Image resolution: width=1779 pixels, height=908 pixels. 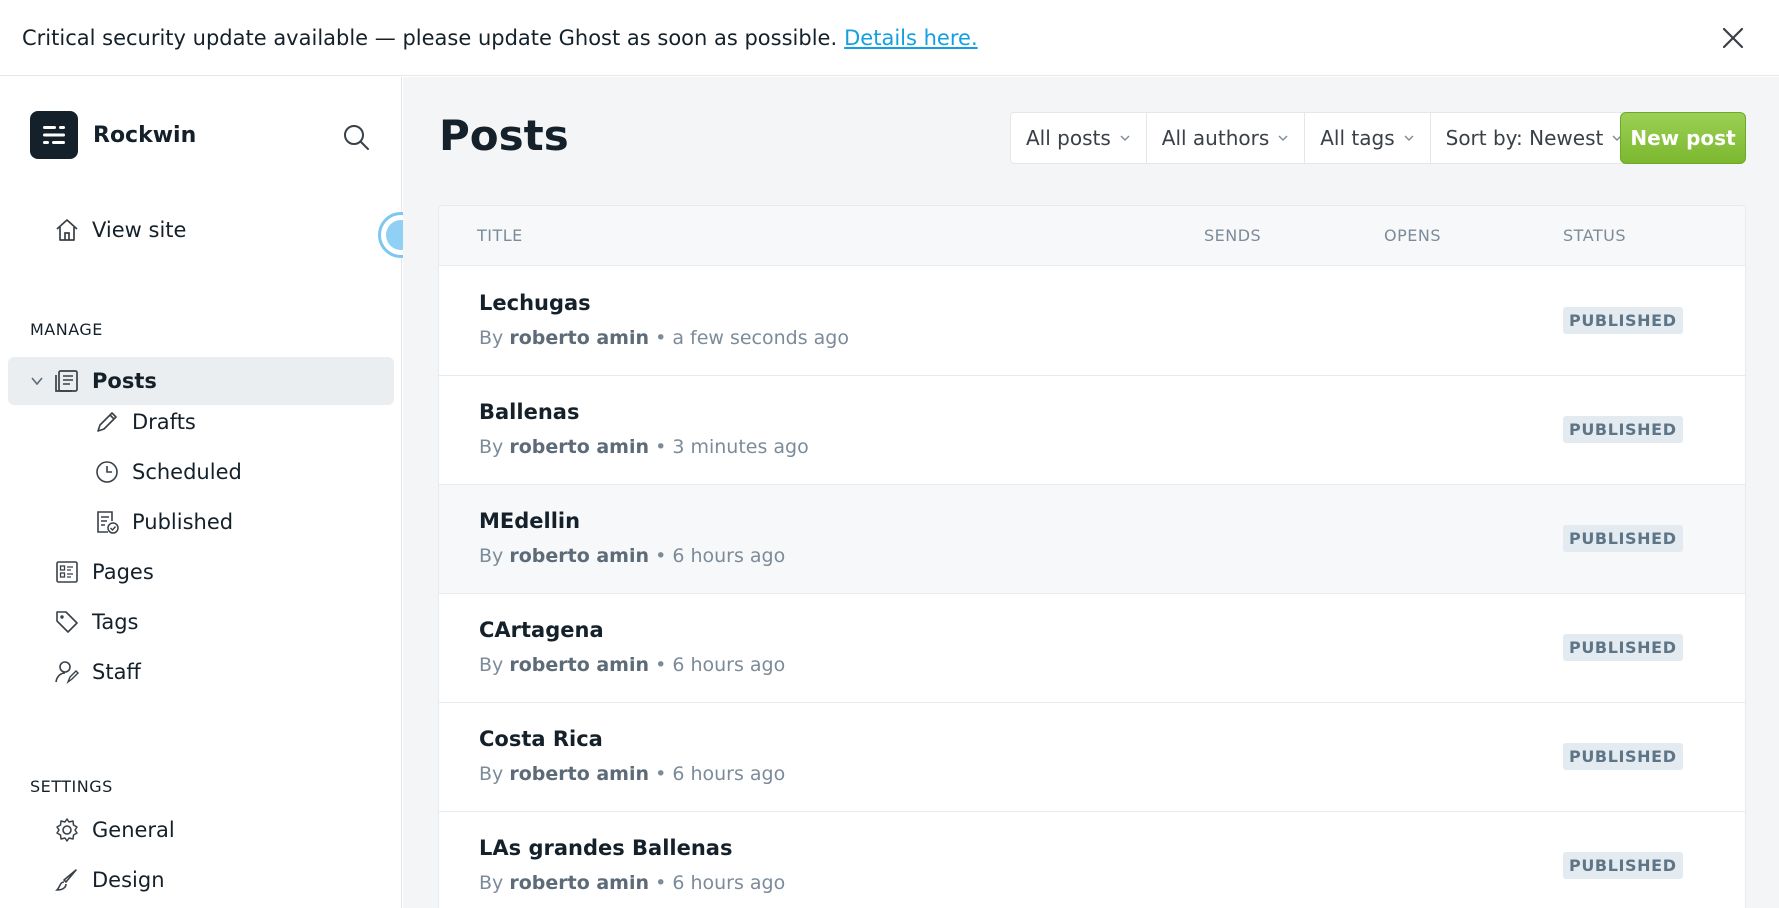 What do you see at coordinates (1594, 235) in the screenshot?
I see `column-status: STATUS` at bounding box center [1594, 235].